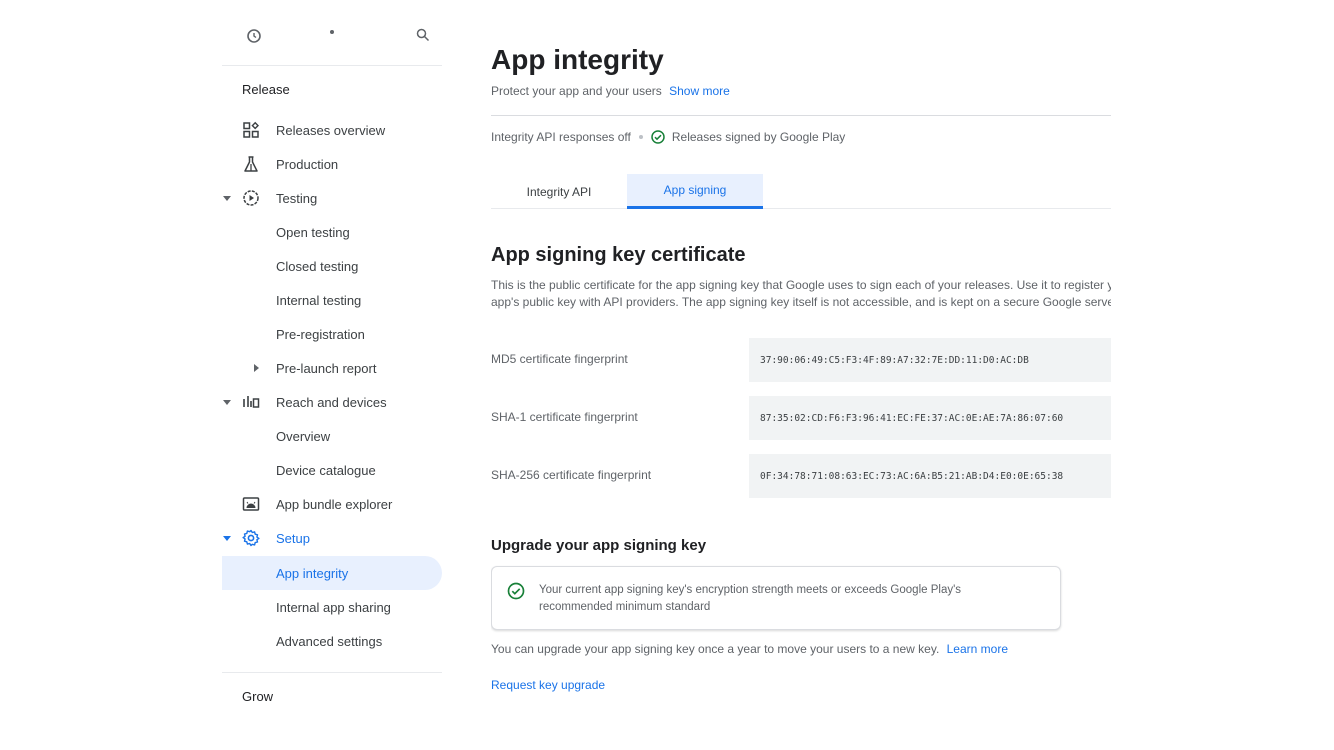 Image resolution: width=1334 pixels, height=750 pixels. What do you see at coordinates (257, 368) in the screenshot?
I see `chevron-right-icon` at bounding box center [257, 368].